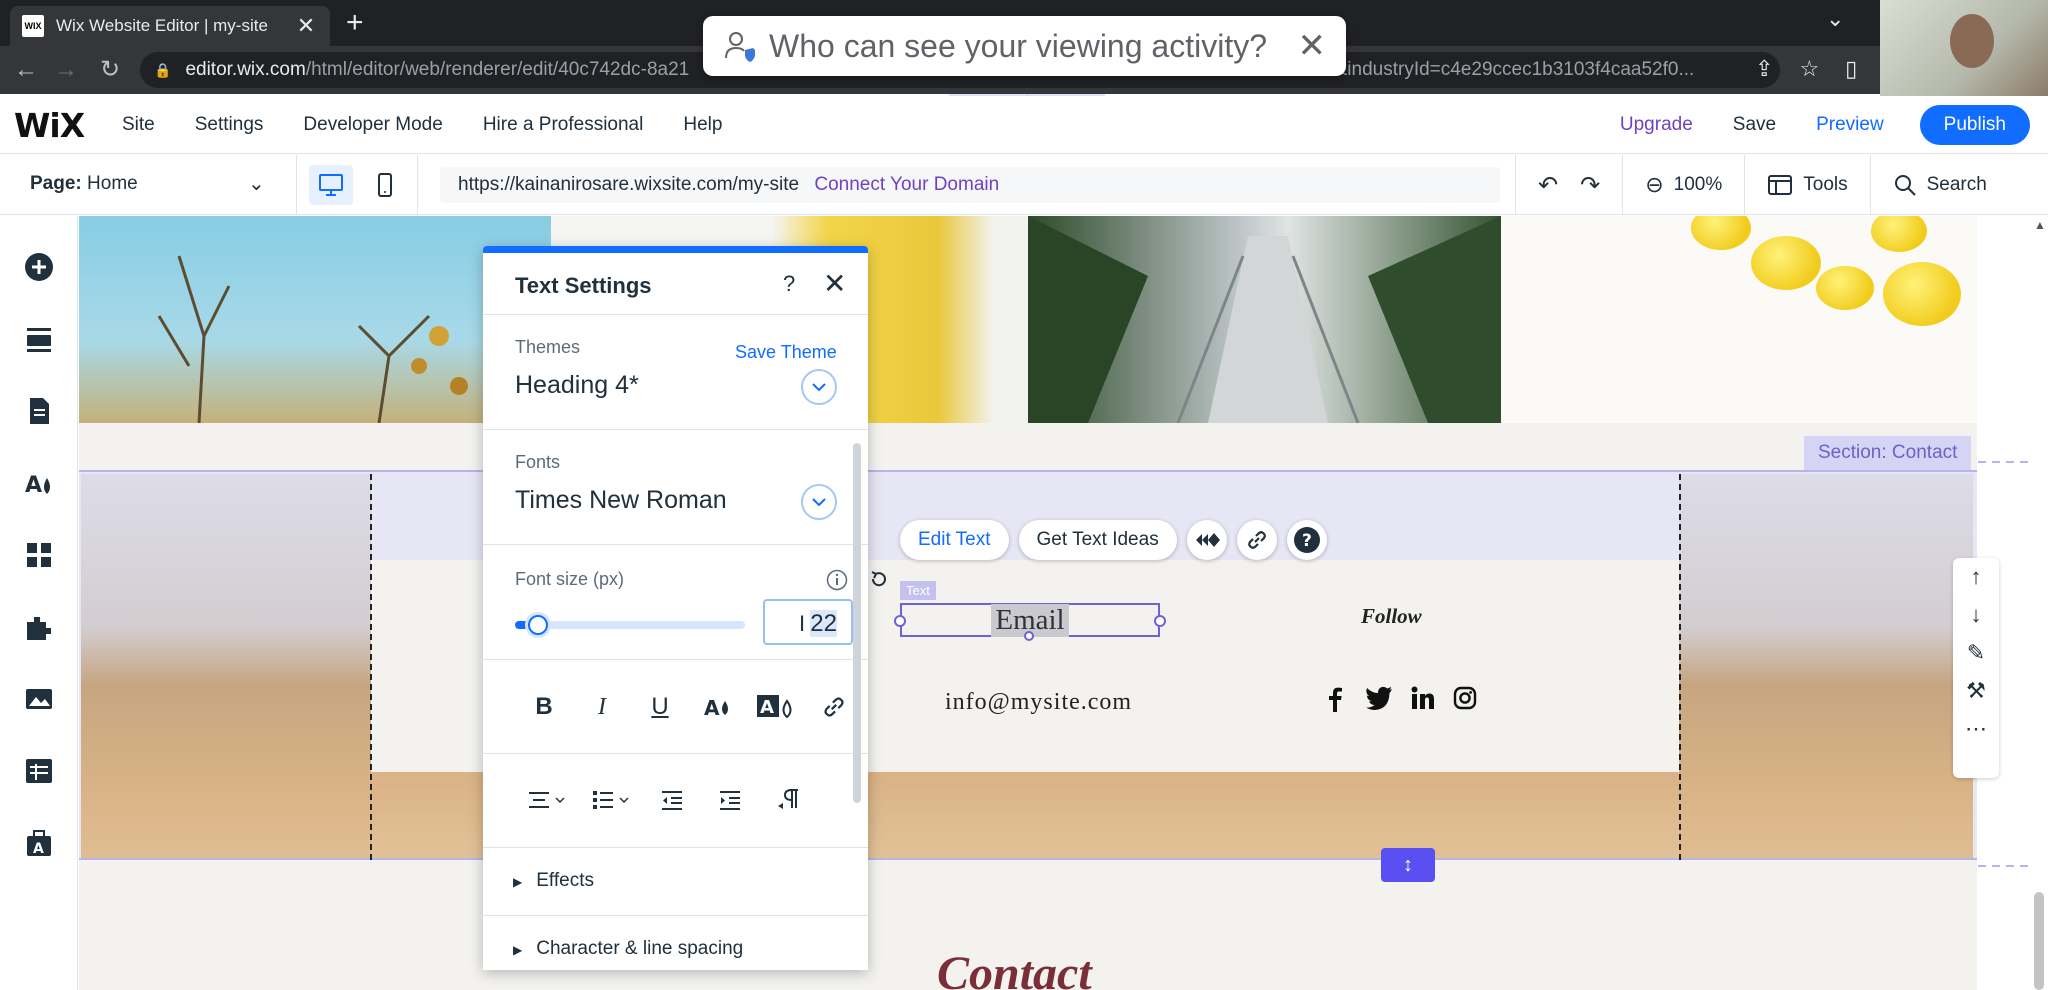  What do you see at coordinates (1256, 540) in the screenshot?
I see `link-button` at bounding box center [1256, 540].